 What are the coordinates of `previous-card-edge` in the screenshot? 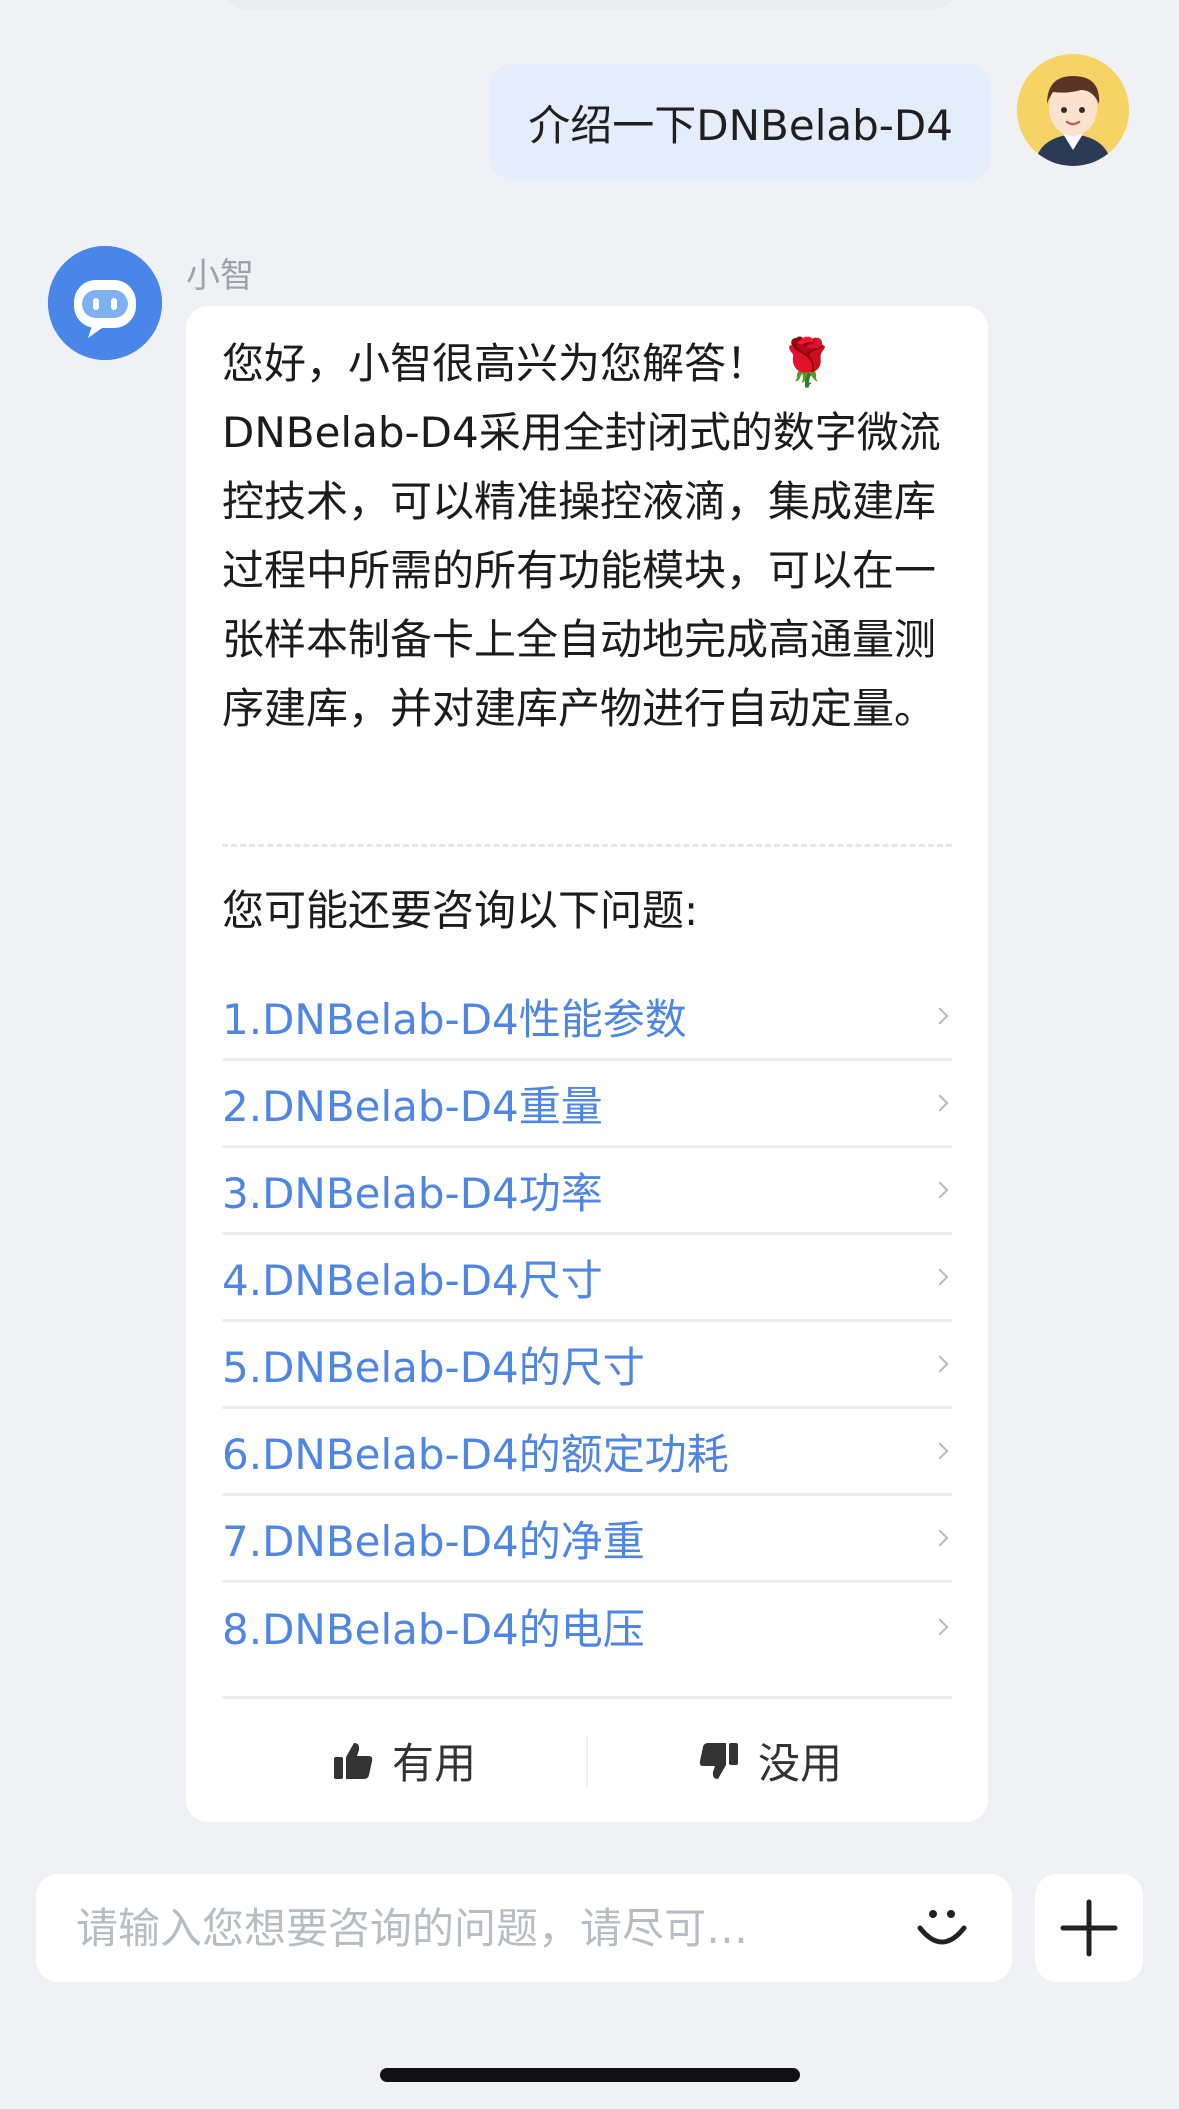 It's located at (590, 5).